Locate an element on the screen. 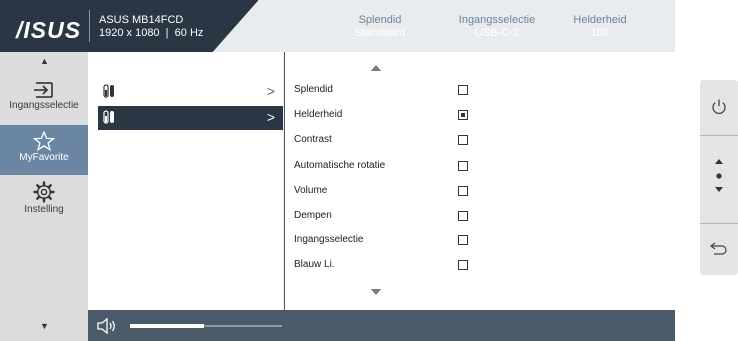  main-menu-sidebar: ▲ Ingangsselectie MyFavorite Instelling is located at coordinates (44, 181).